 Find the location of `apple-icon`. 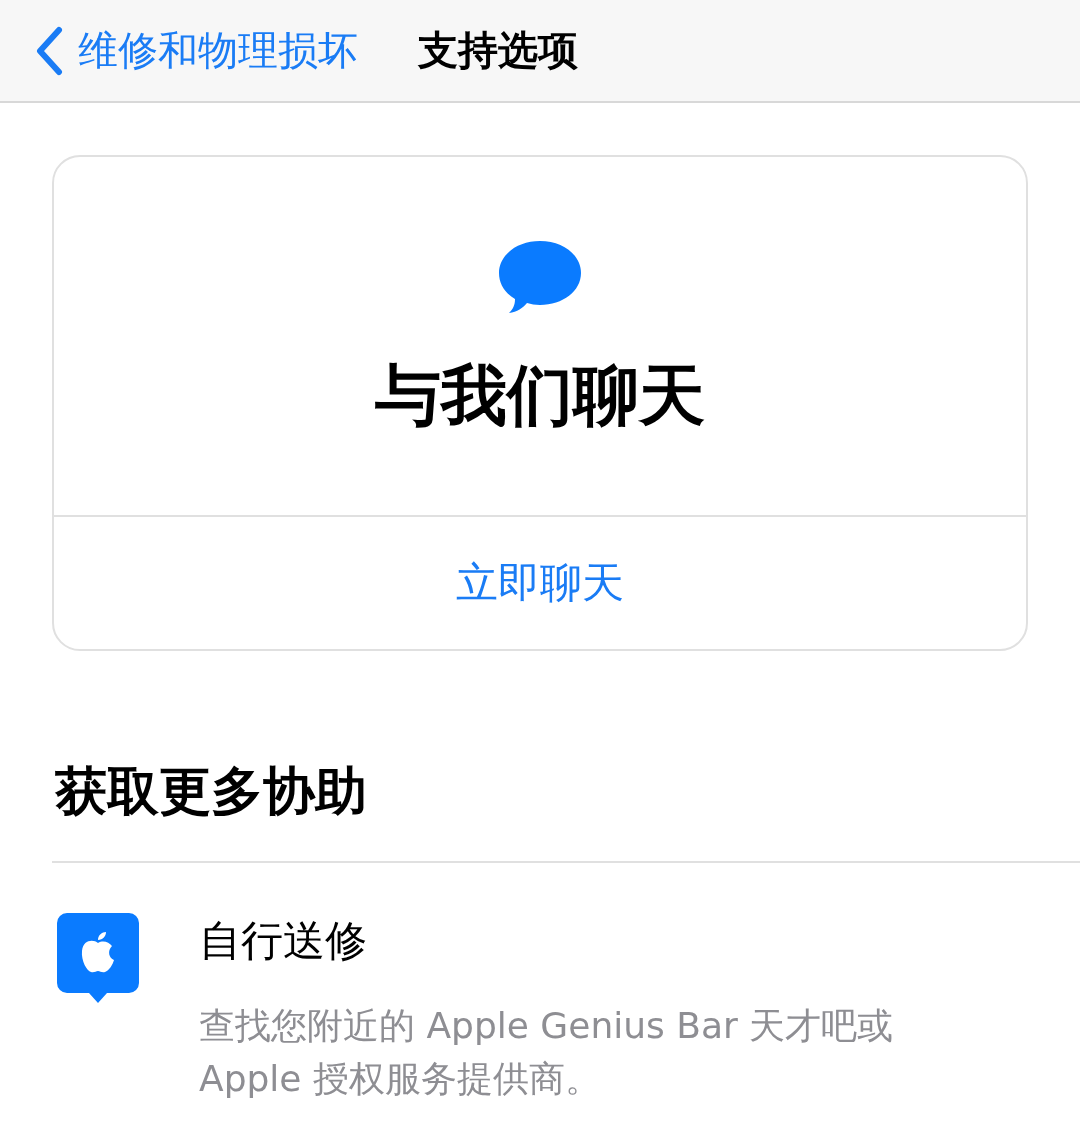

apple-icon is located at coordinates (98, 959).